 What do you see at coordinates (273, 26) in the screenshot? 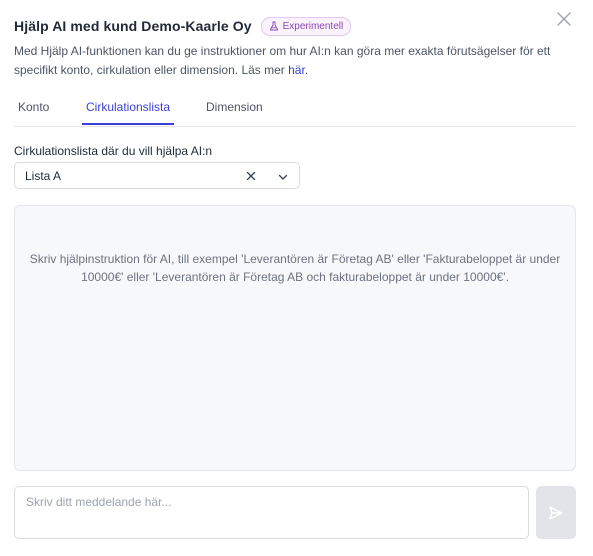
I see `flask-icon` at bounding box center [273, 26].